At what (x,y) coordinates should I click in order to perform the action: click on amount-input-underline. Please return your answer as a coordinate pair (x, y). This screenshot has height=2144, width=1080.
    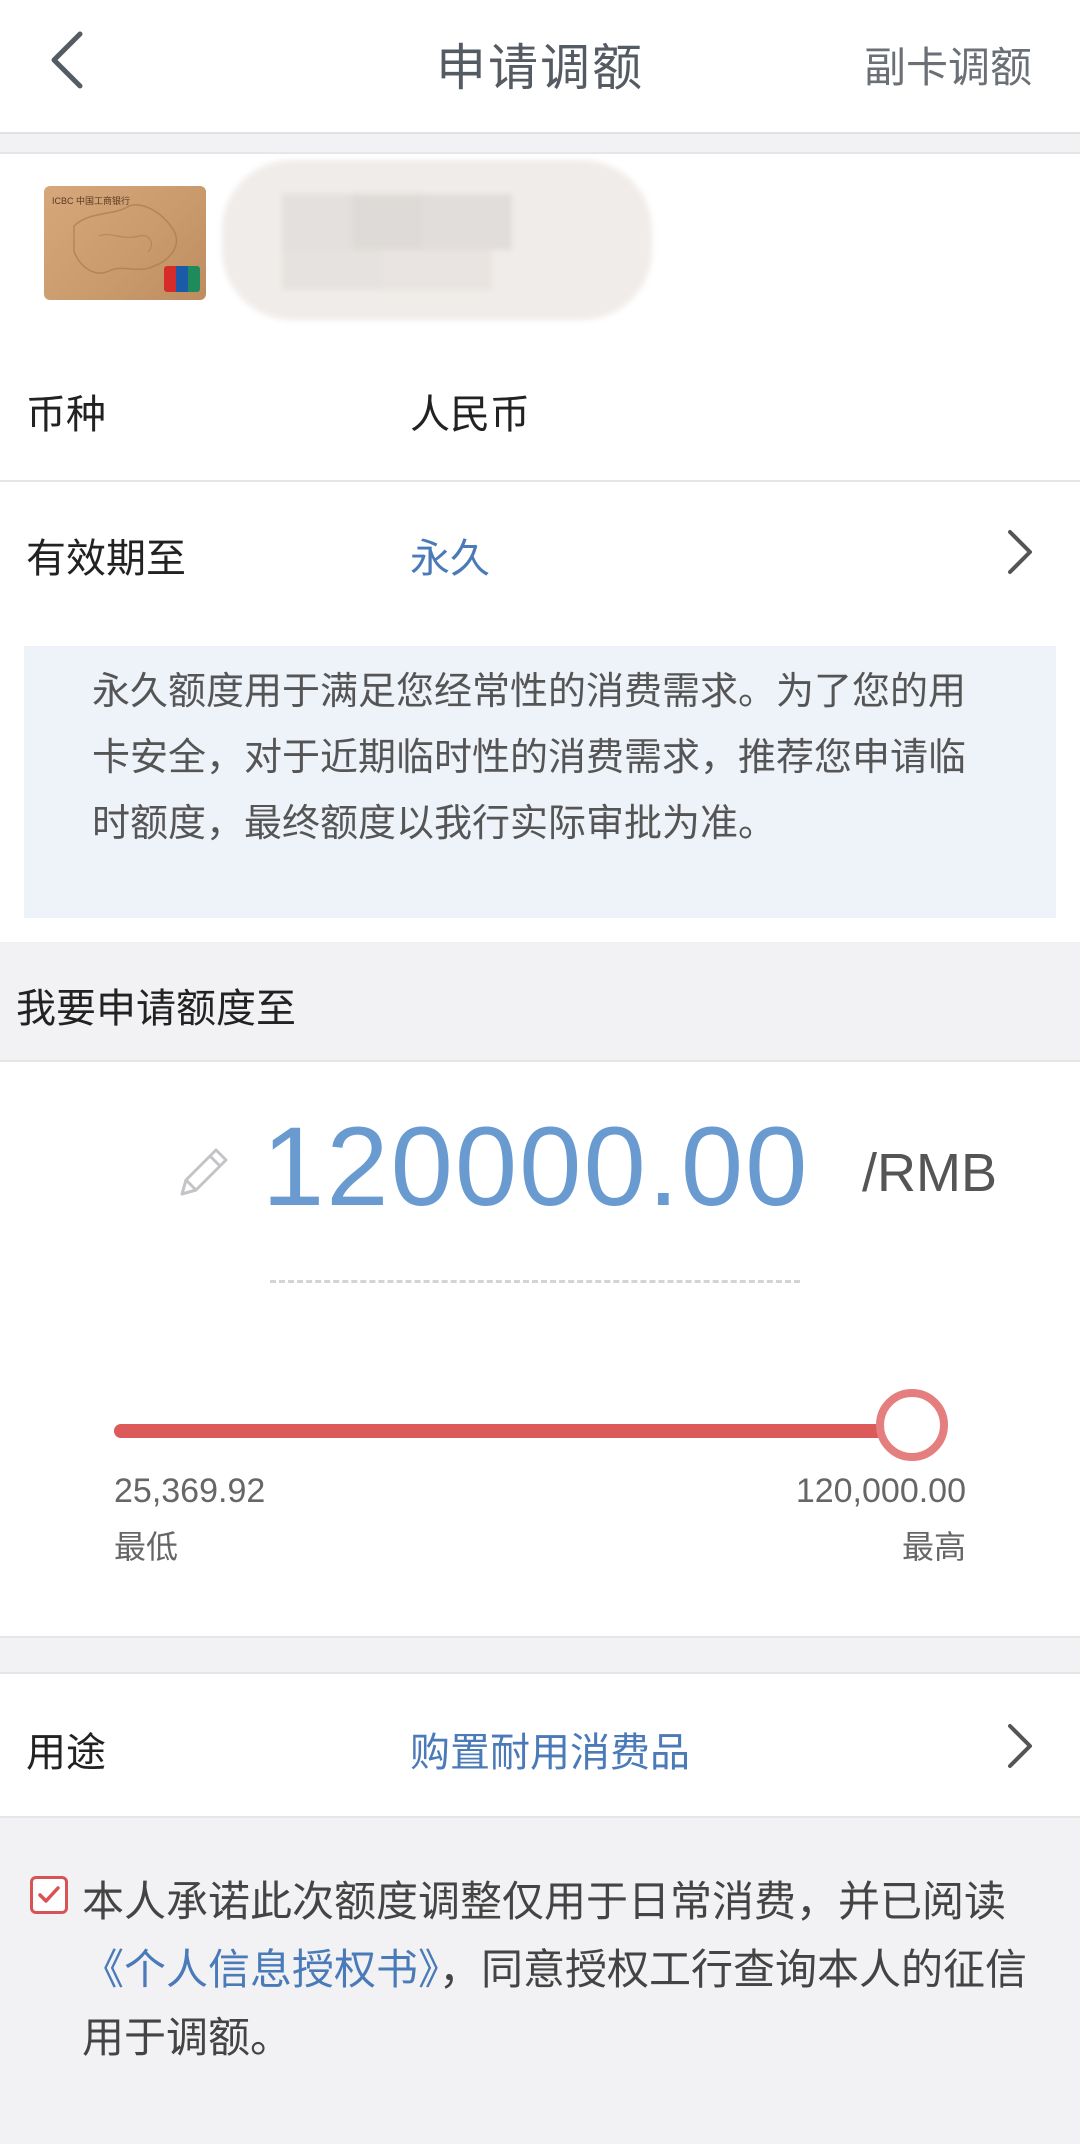
    Looking at the image, I should click on (535, 1281).